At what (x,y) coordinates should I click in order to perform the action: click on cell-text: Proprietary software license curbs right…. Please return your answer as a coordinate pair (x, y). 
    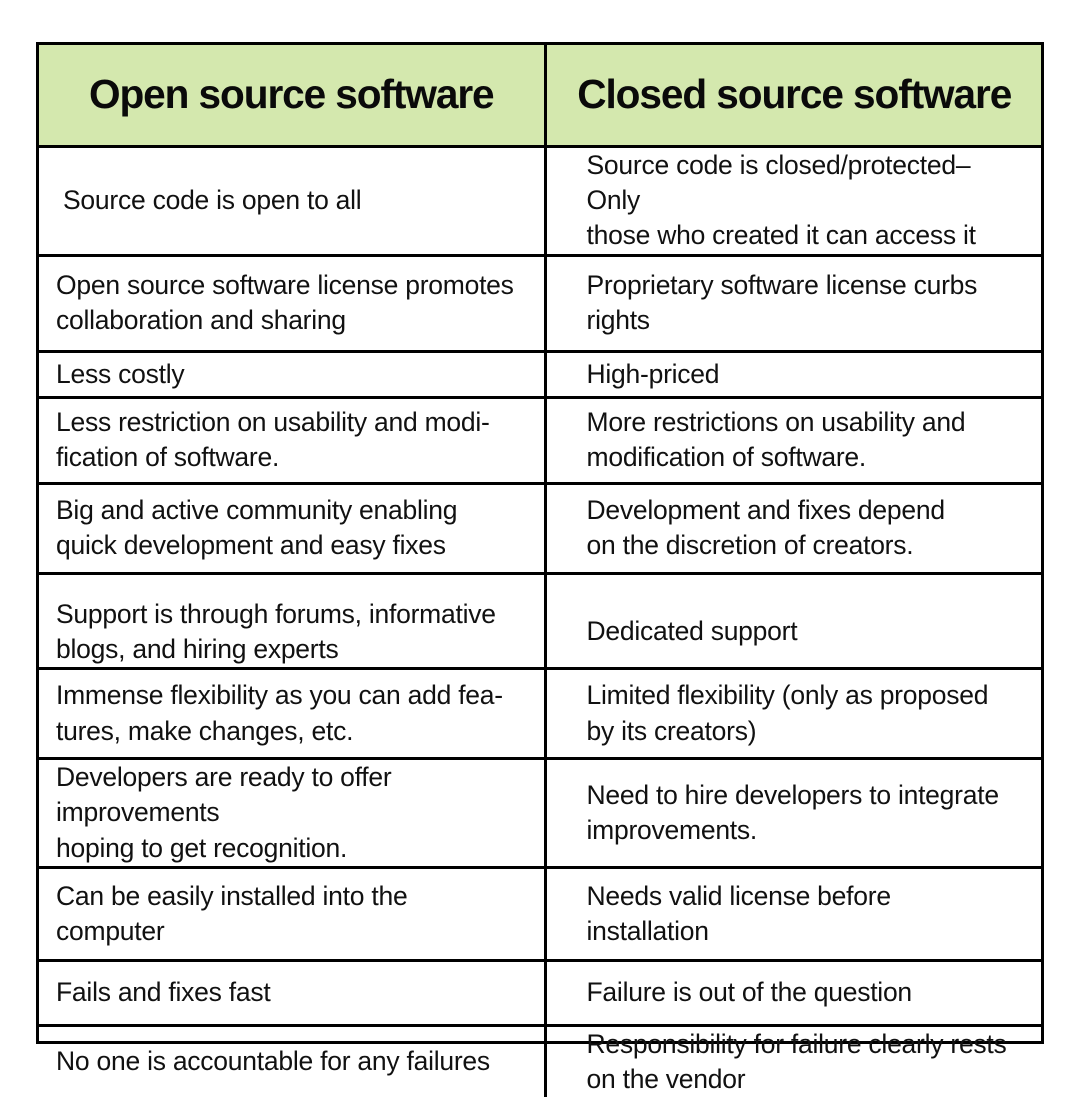
    Looking at the image, I should click on (782, 302).